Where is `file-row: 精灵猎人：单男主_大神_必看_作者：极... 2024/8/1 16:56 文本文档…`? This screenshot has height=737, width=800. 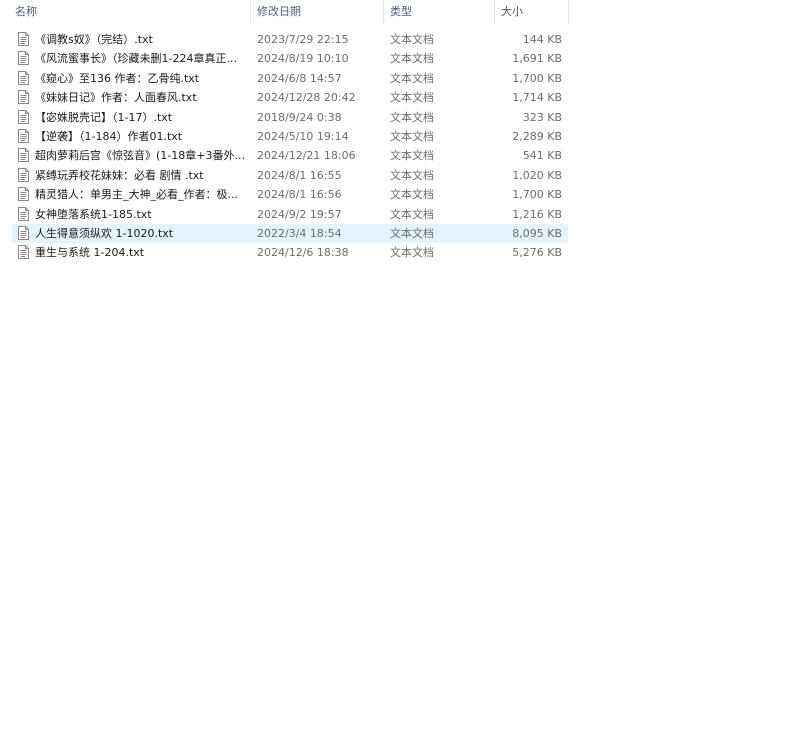
file-row: 精灵猎人：单男主_大神_必看_作者：极... 2024/8/1 16:56 文本文档… is located at coordinates (290, 194).